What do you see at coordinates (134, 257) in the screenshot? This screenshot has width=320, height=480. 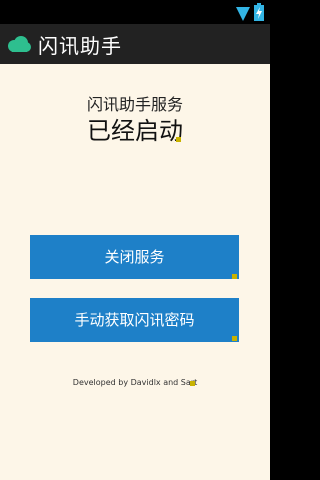 I see `stop-service-button: 关闭服务` at bounding box center [134, 257].